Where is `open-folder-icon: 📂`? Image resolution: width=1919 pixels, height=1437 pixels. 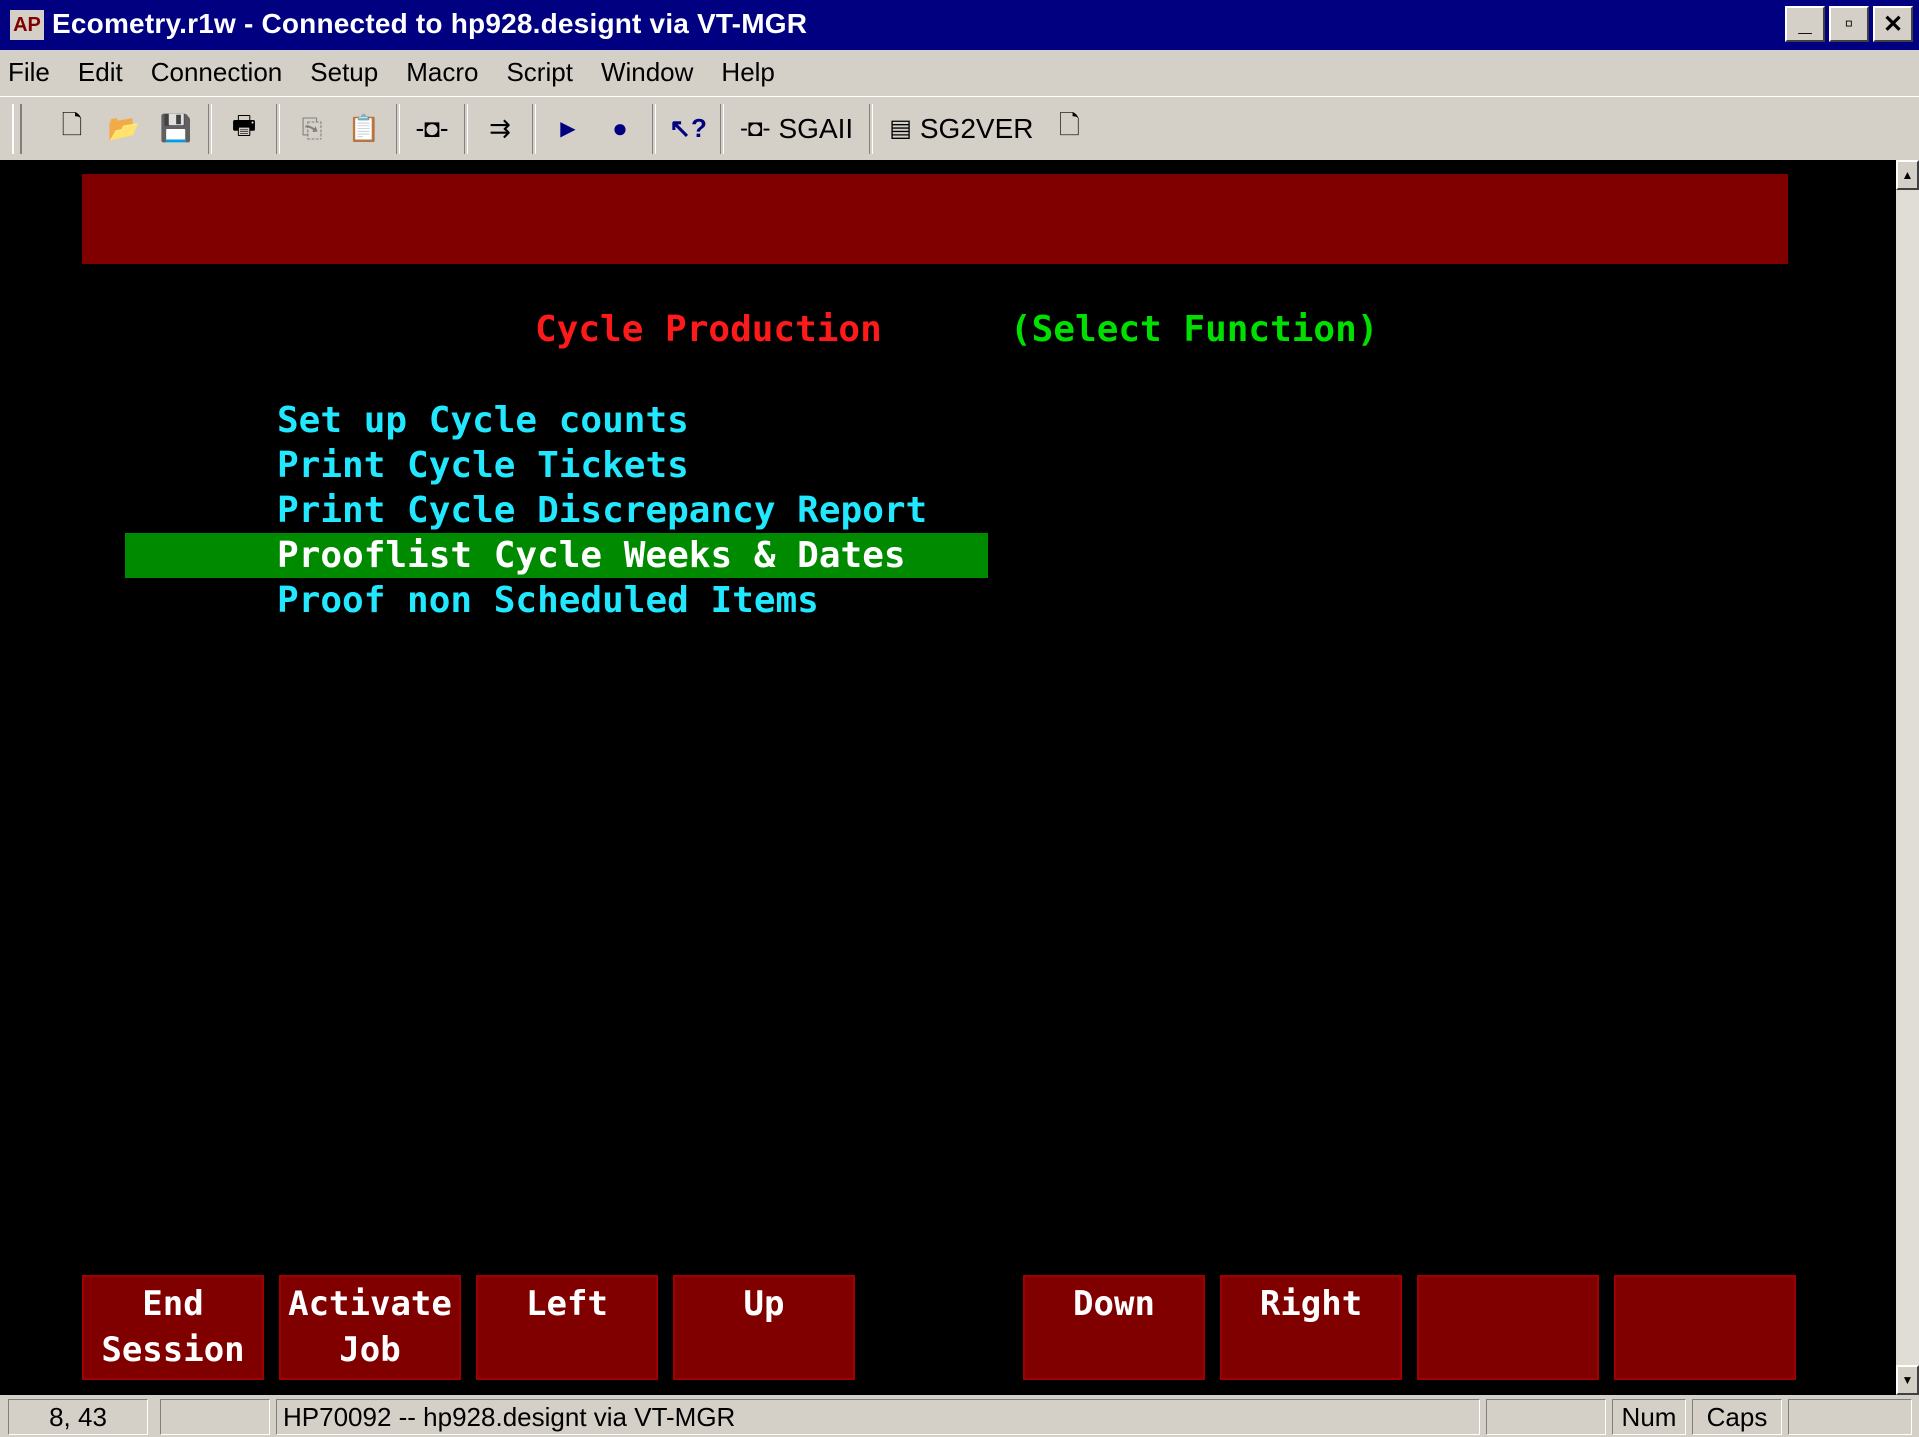 open-folder-icon: 📂 is located at coordinates (124, 129).